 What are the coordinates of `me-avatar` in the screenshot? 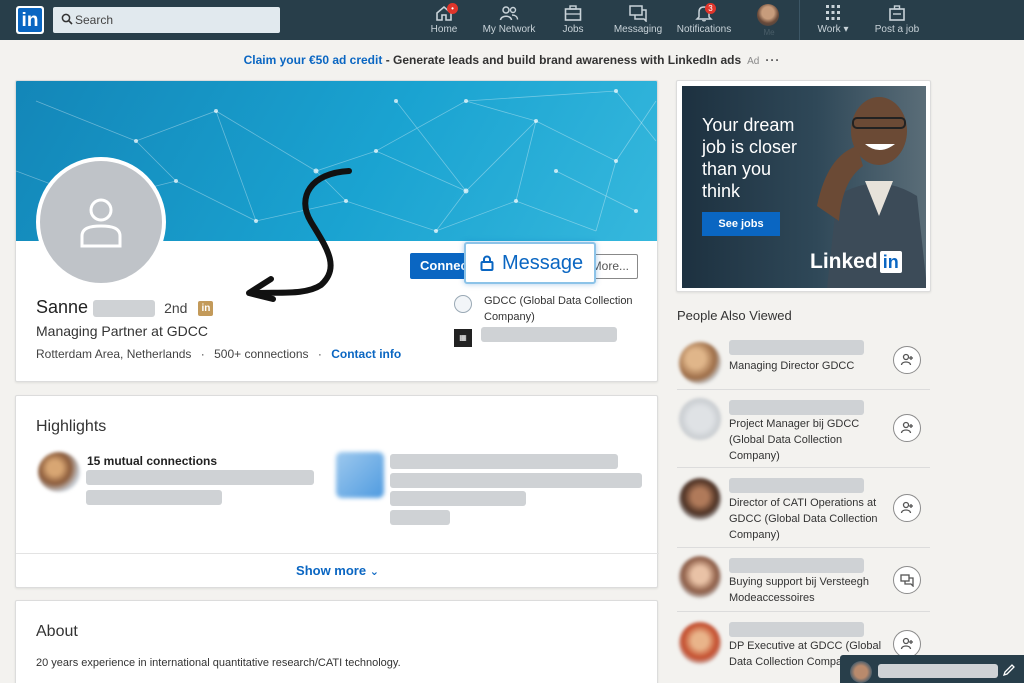 It's located at (768, 15).